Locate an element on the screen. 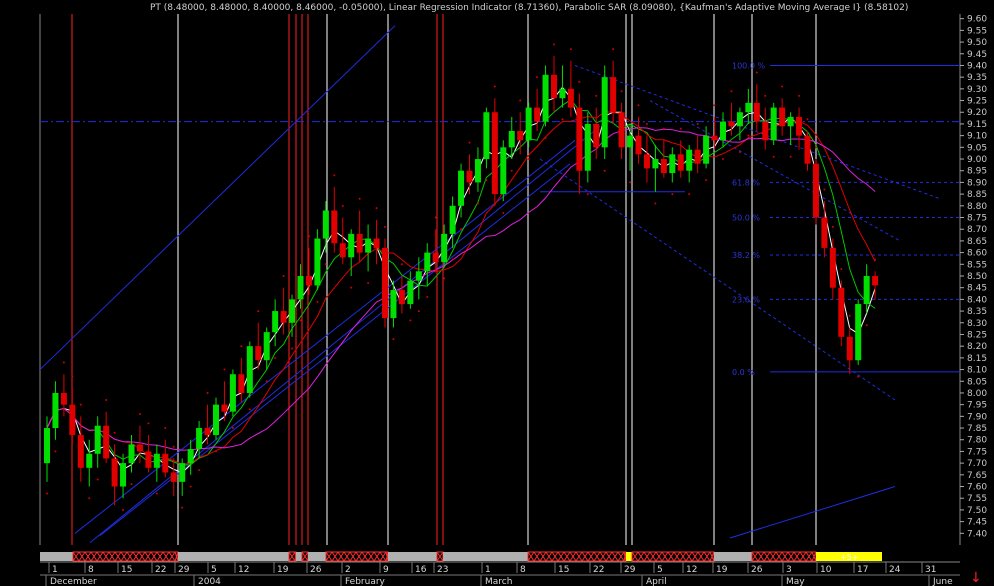 This screenshot has width=994, height=586. y-tick-label: 8.10 is located at coordinates (977, 371).